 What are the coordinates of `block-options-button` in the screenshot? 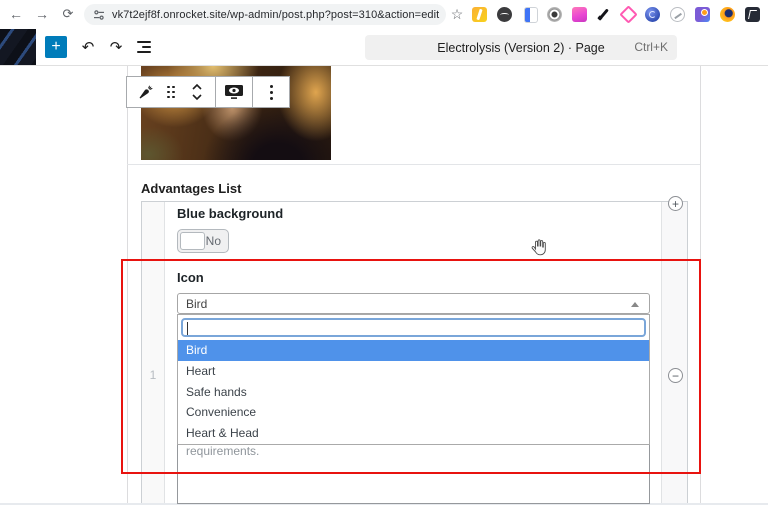 It's located at (271, 92).